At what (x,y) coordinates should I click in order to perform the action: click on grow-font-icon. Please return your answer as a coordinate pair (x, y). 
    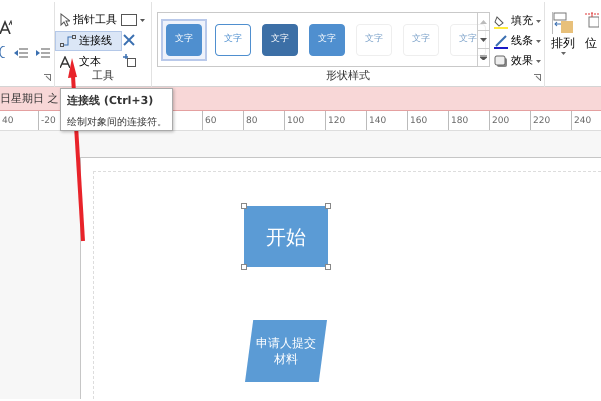
    Looking at the image, I should click on (6, 27).